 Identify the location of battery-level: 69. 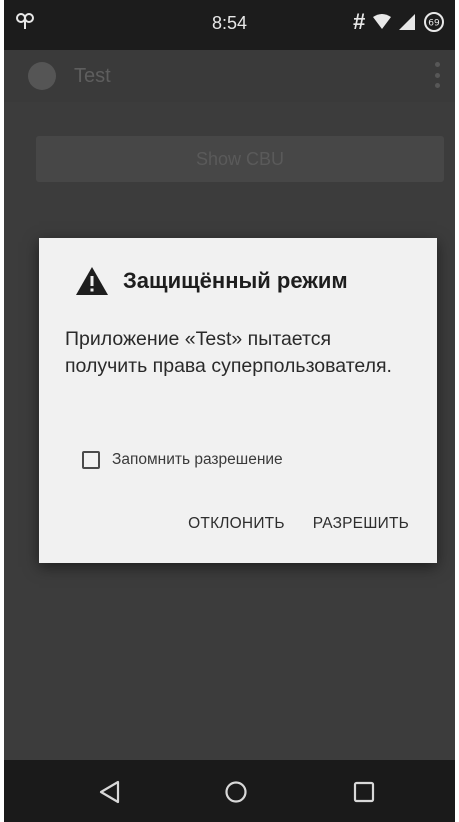
(434, 24).